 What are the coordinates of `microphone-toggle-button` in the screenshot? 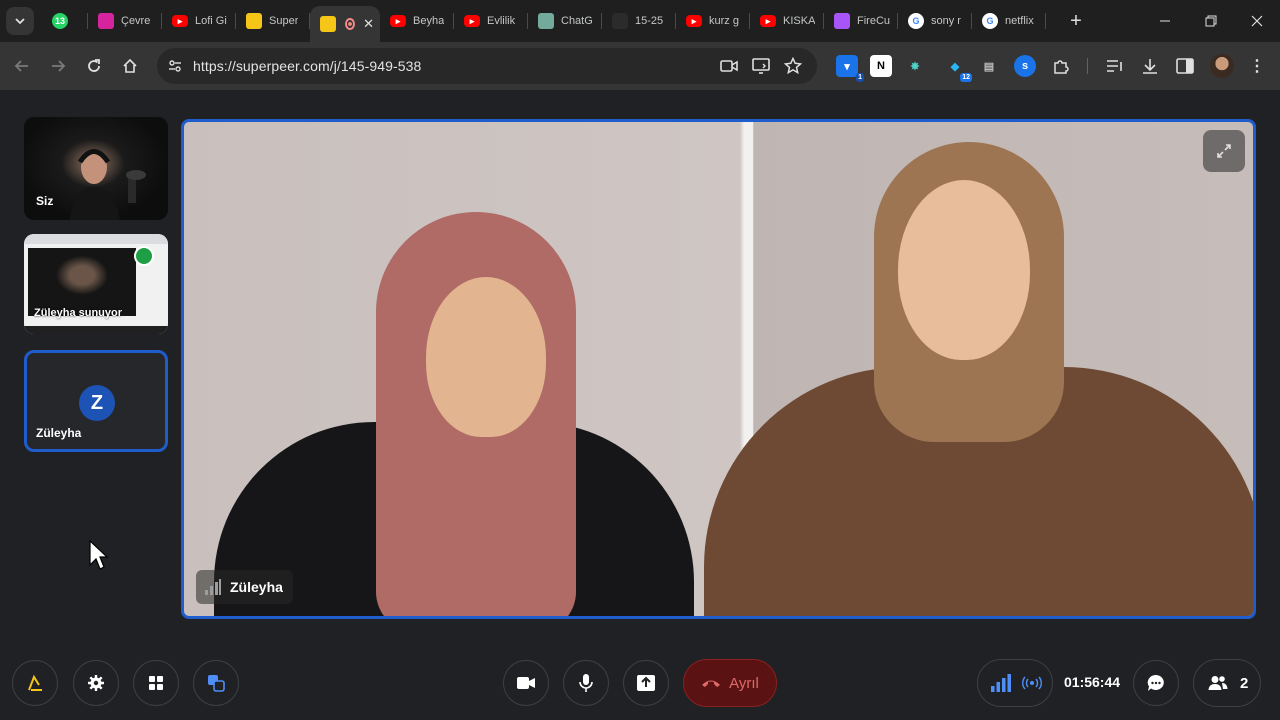 It's located at (586, 683).